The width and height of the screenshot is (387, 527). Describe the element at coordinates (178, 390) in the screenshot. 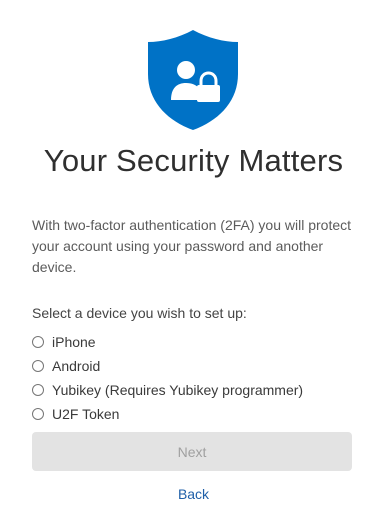

I see `device-option-label: Yubikey (Requires Yubikey programmer)` at that location.